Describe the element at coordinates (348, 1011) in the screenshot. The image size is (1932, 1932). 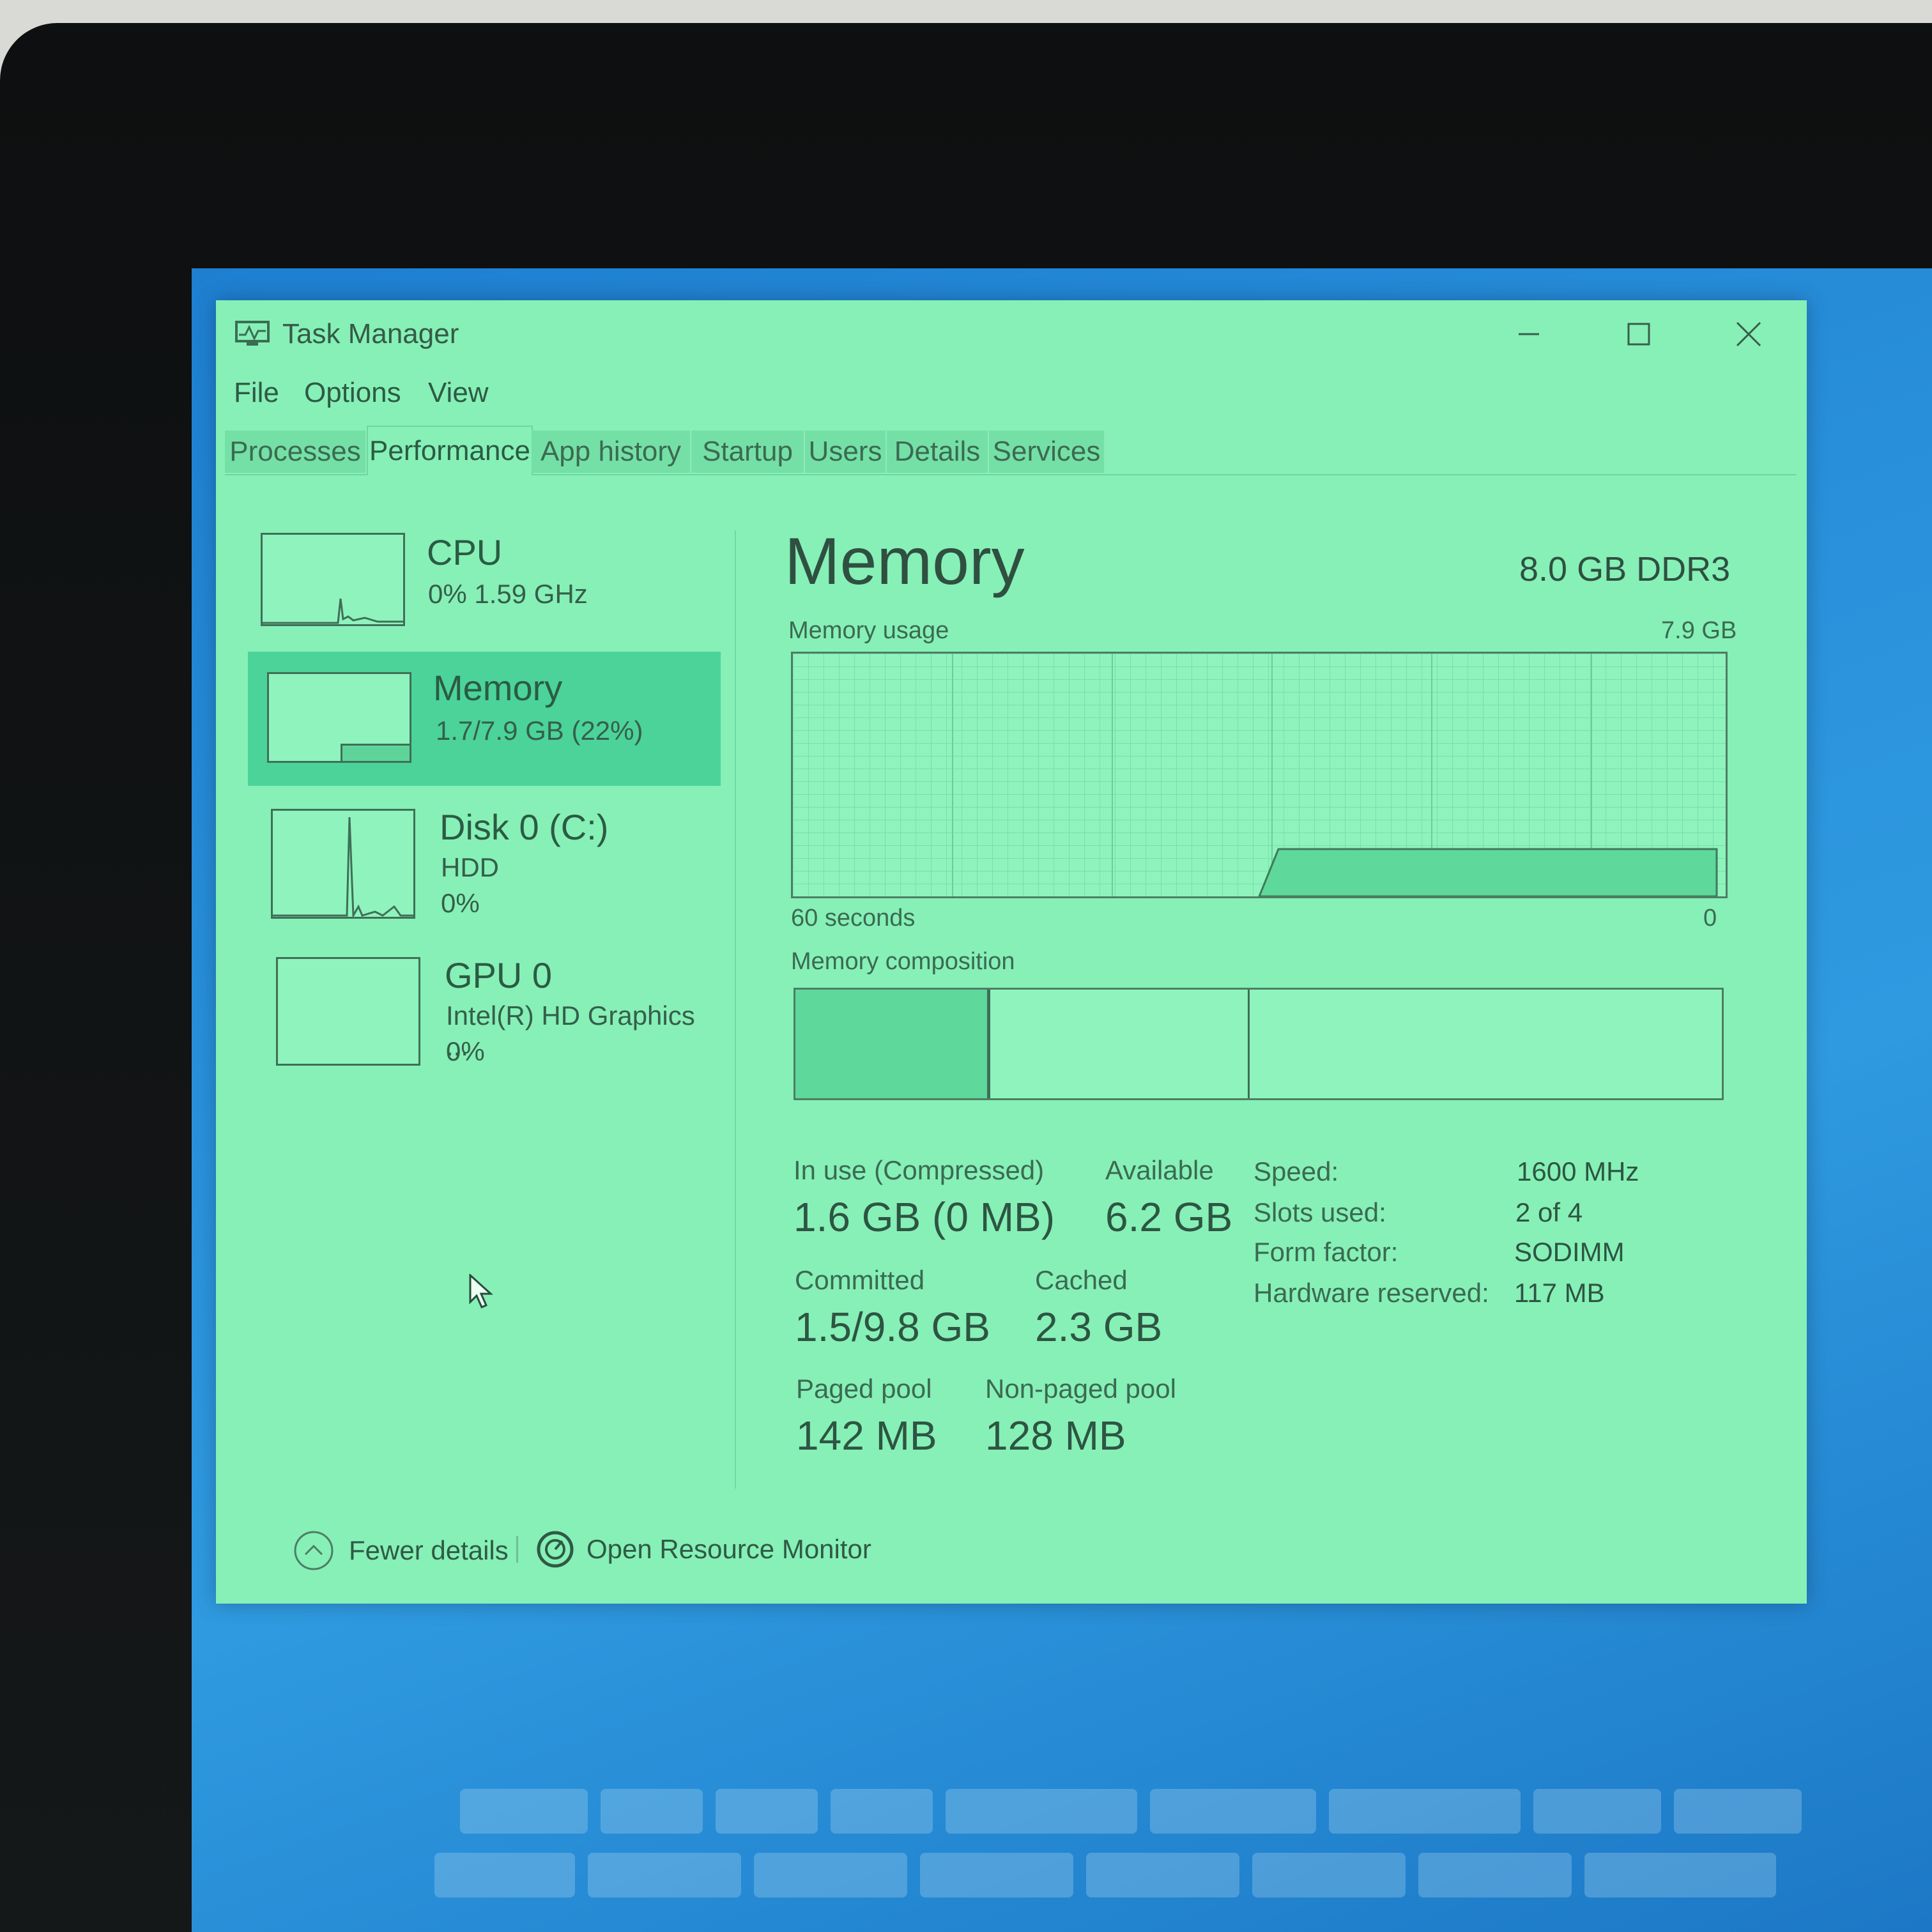
I see `gpu-thumbnail-graph` at that location.